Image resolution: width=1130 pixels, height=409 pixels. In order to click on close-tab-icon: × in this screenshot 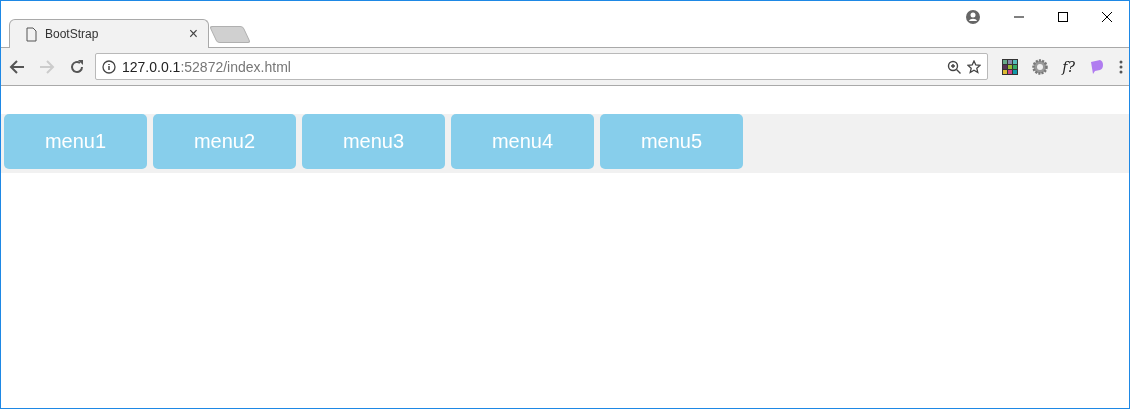, I will do `click(193, 34)`.